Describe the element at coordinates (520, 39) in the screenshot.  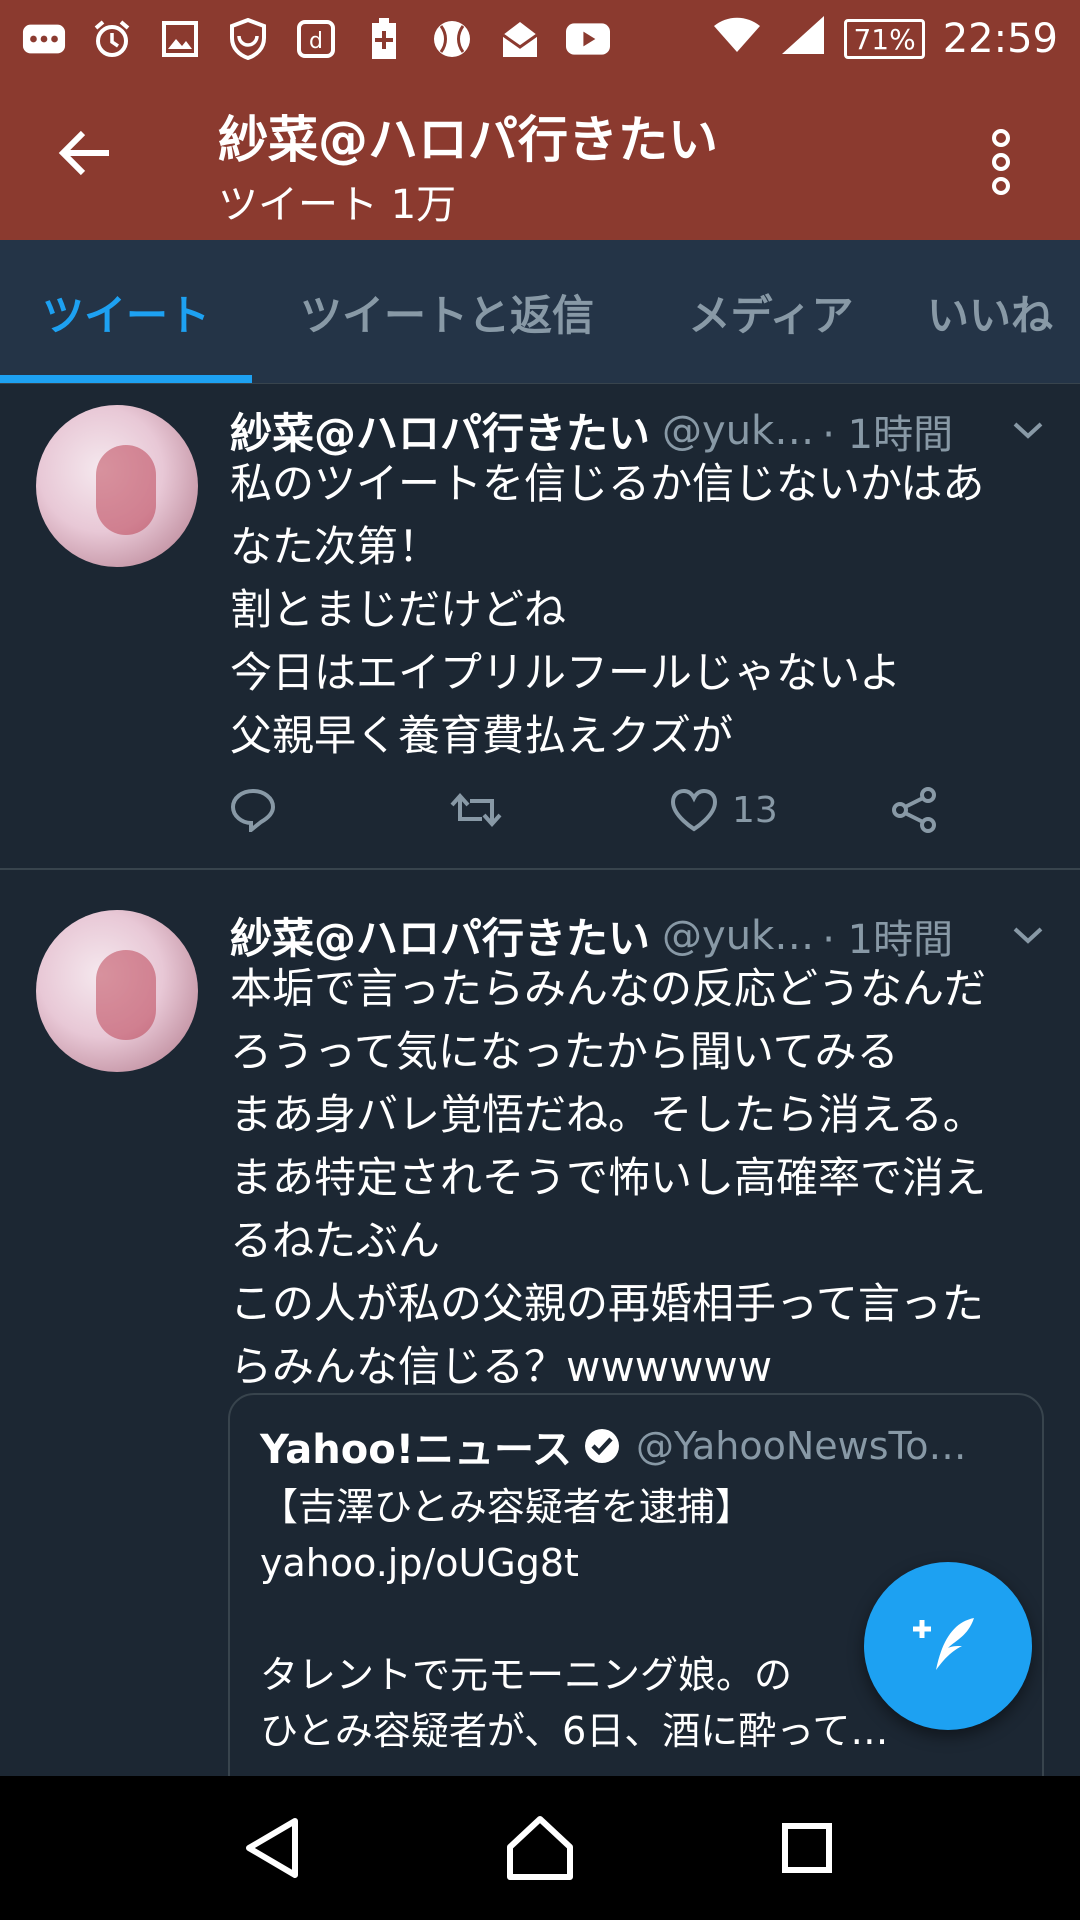
I see `mail-icon` at that location.